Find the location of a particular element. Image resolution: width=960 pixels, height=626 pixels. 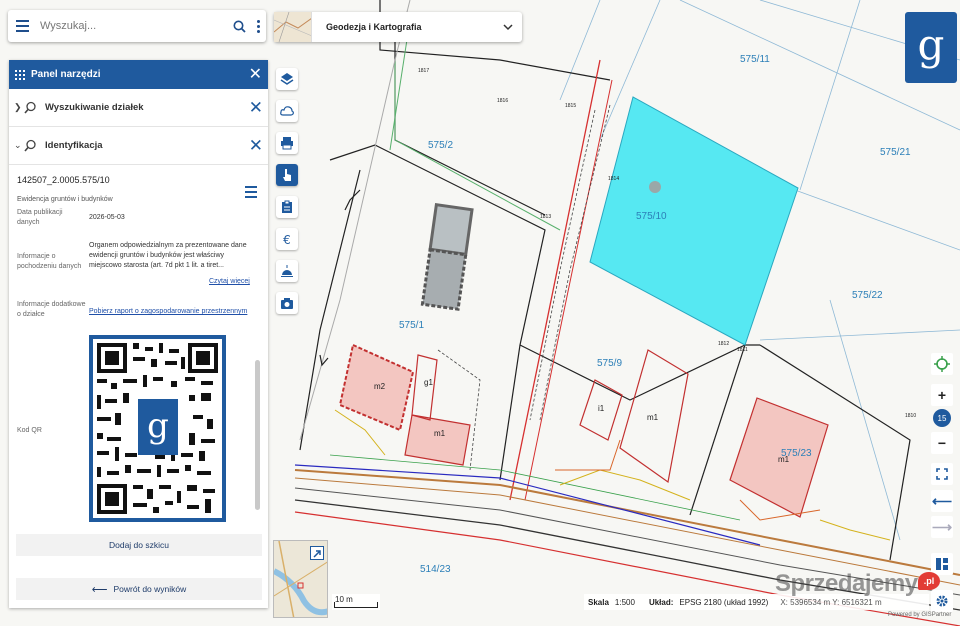

sunrise-icon is located at coordinates (287, 271).